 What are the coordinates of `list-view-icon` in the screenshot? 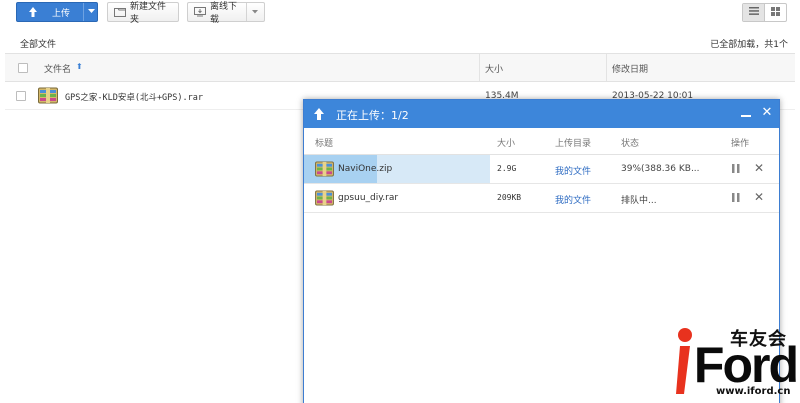 It's located at (753, 12).